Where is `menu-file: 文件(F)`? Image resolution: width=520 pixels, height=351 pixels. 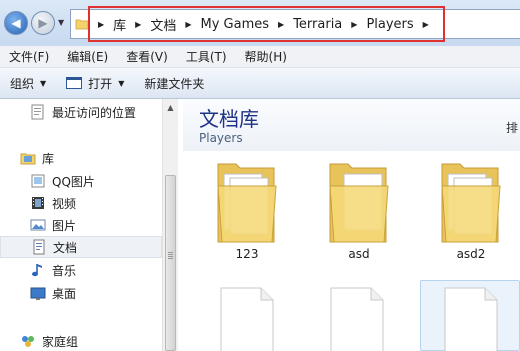 menu-file: 文件(F) is located at coordinates (29, 56).